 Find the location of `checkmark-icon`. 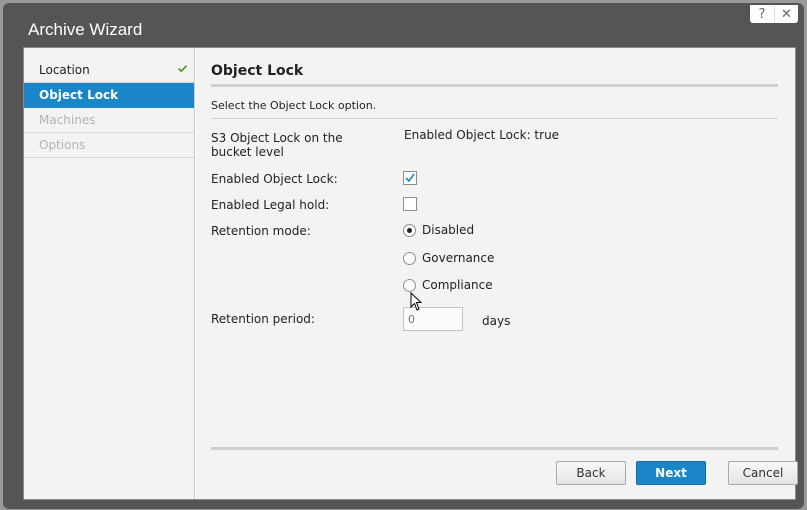

checkmark-icon is located at coordinates (182, 68).